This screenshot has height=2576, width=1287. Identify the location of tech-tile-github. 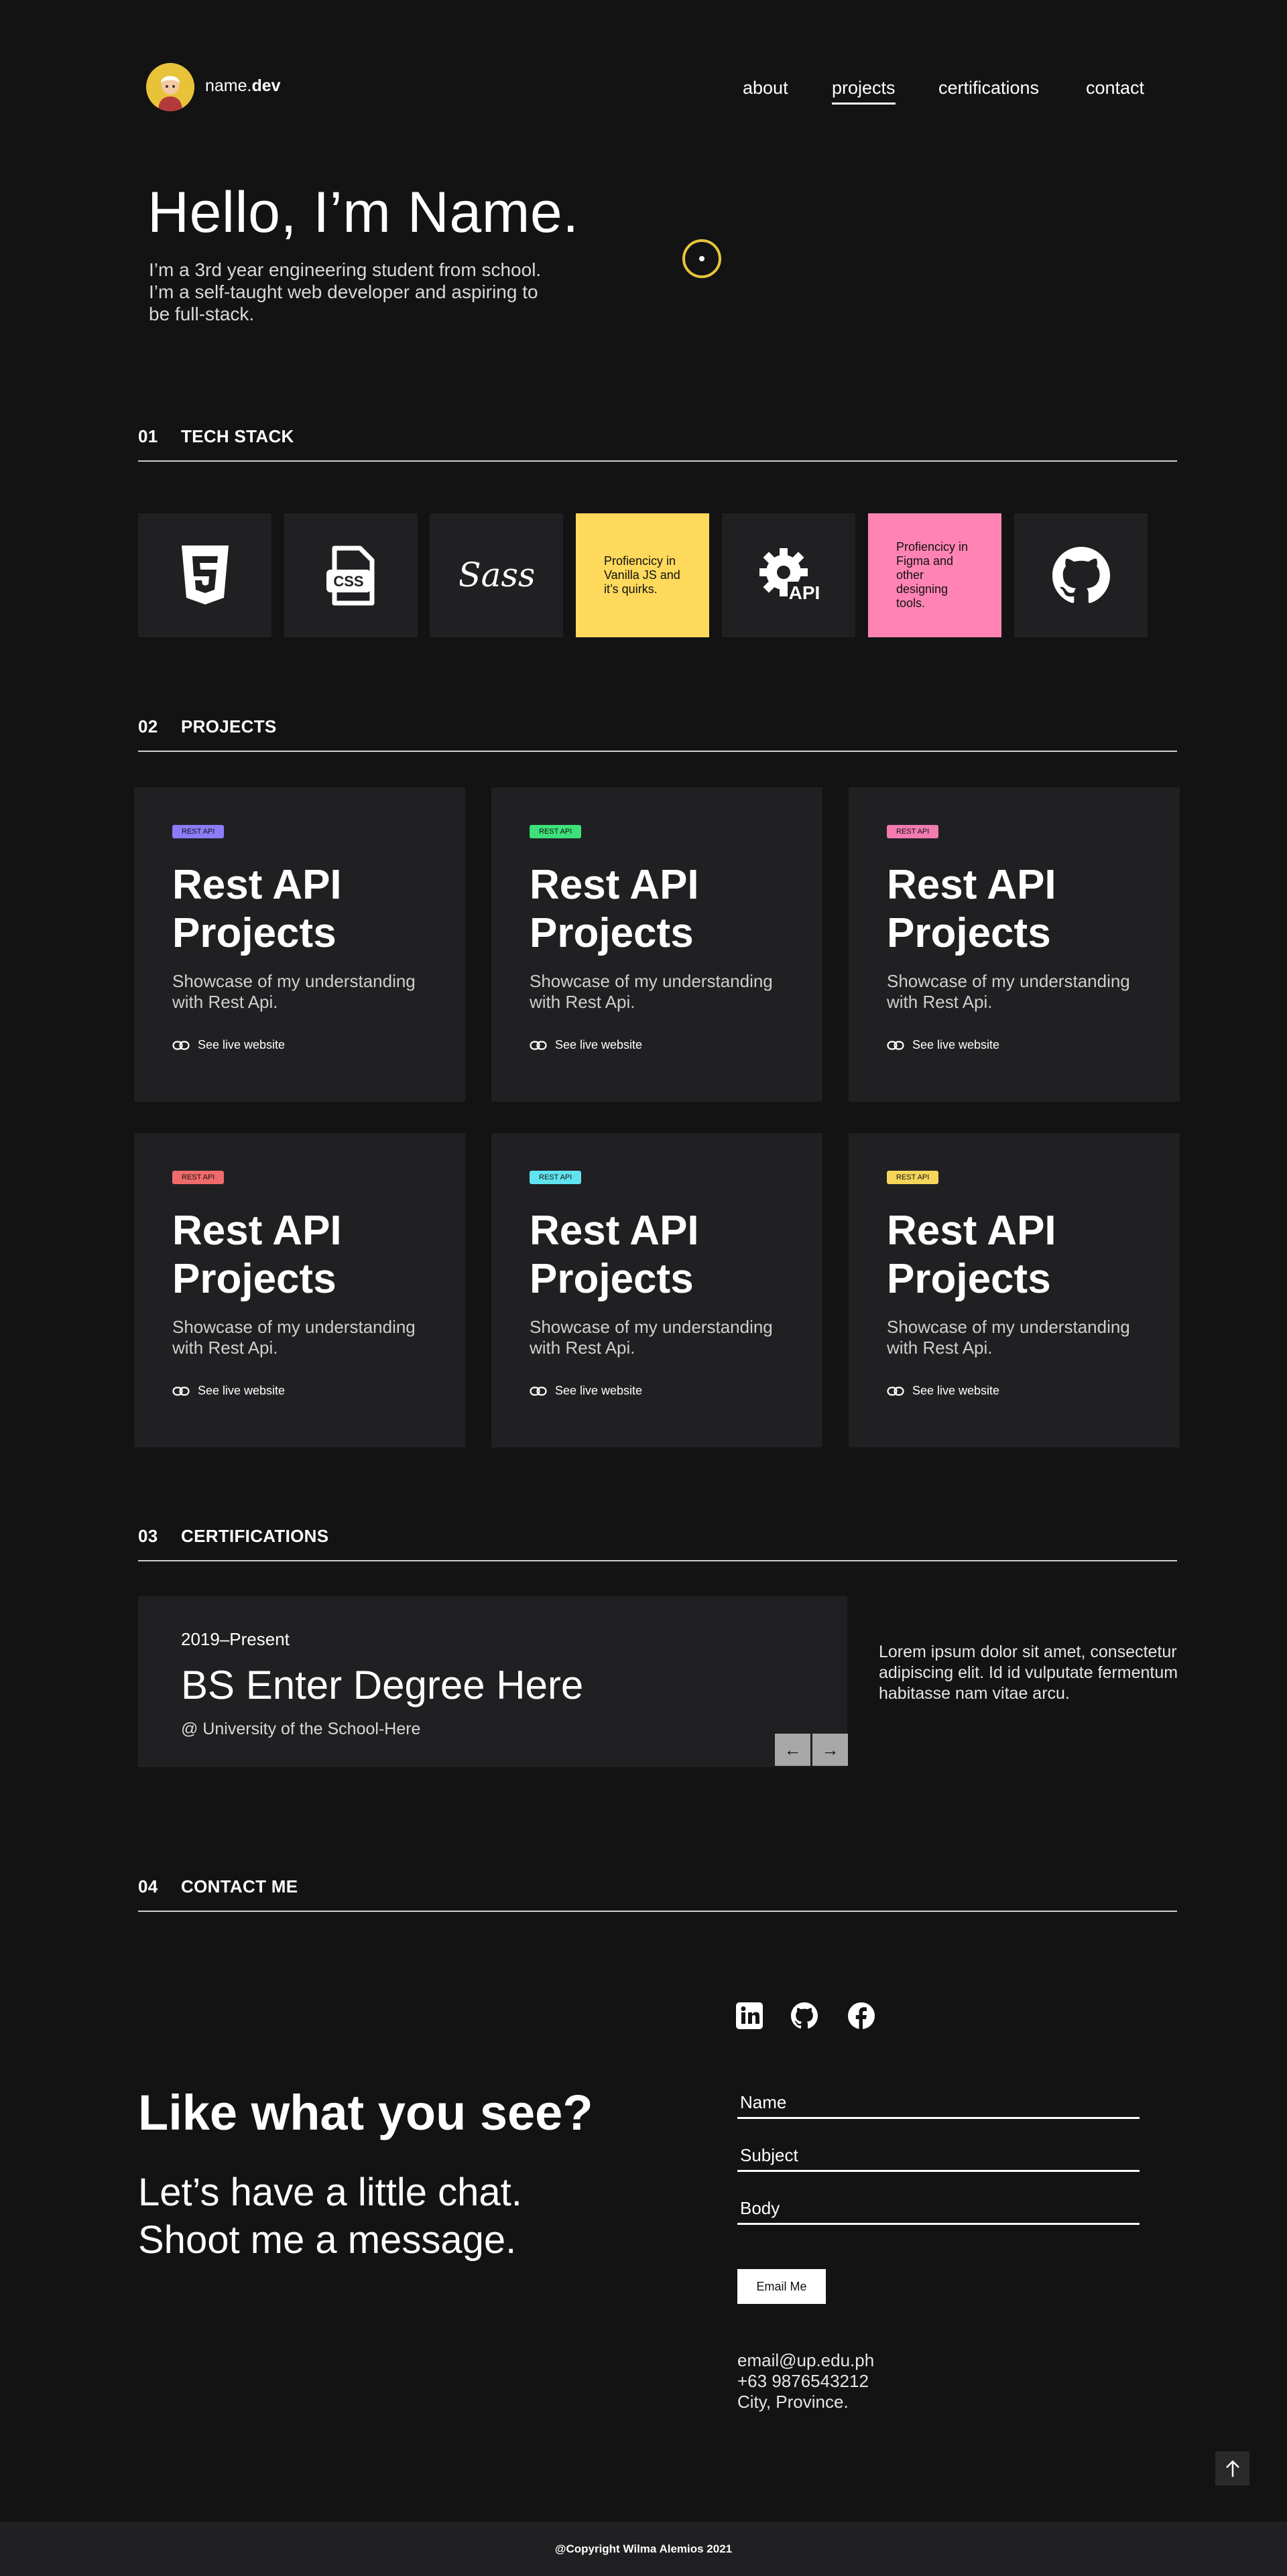
(1081, 575).